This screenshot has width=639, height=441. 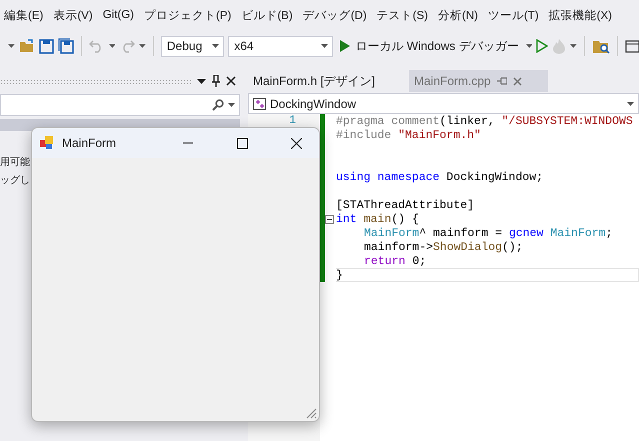 What do you see at coordinates (281, 46) in the screenshot?
I see `platform-dropdown: x64` at bounding box center [281, 46].